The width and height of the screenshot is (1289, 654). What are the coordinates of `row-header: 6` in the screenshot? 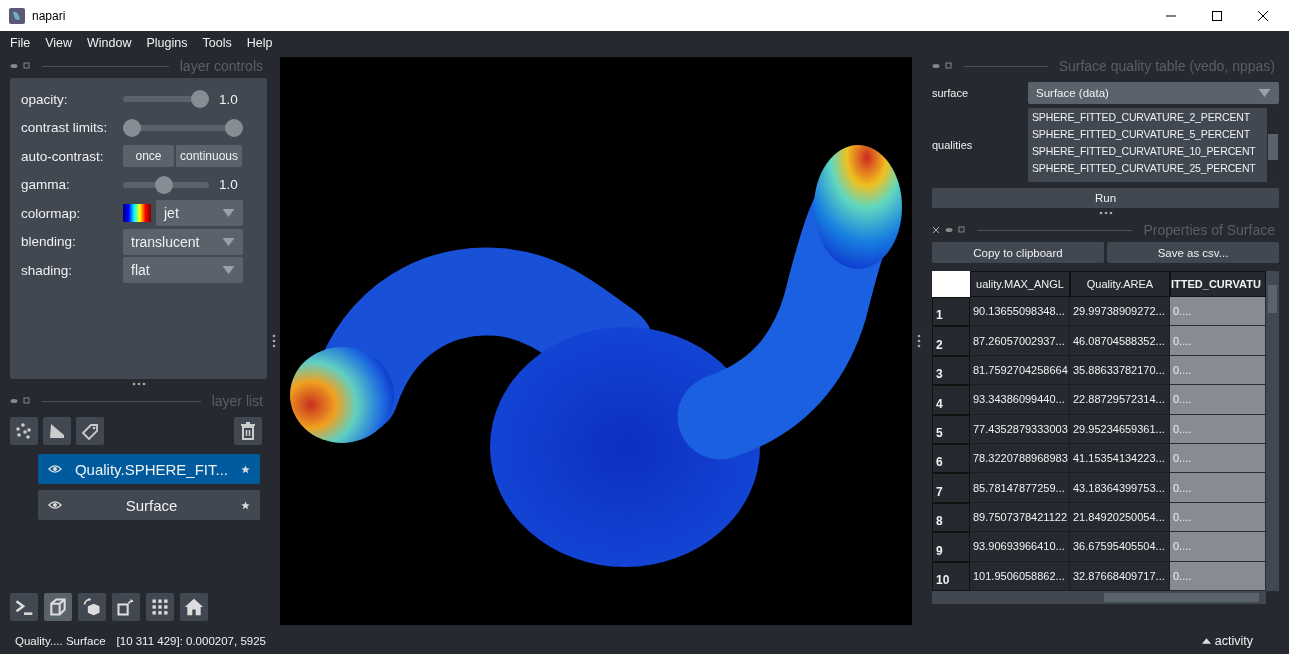 It's located at (951, 458).